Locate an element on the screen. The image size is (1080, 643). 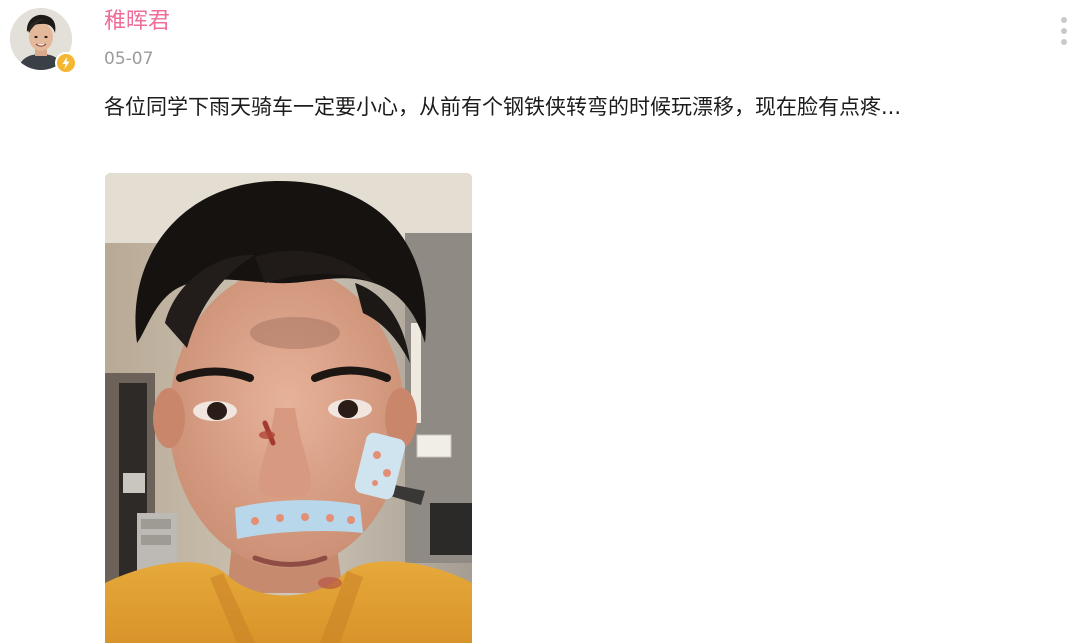
more-vertical-icon is located at coordinates (1064, 31).